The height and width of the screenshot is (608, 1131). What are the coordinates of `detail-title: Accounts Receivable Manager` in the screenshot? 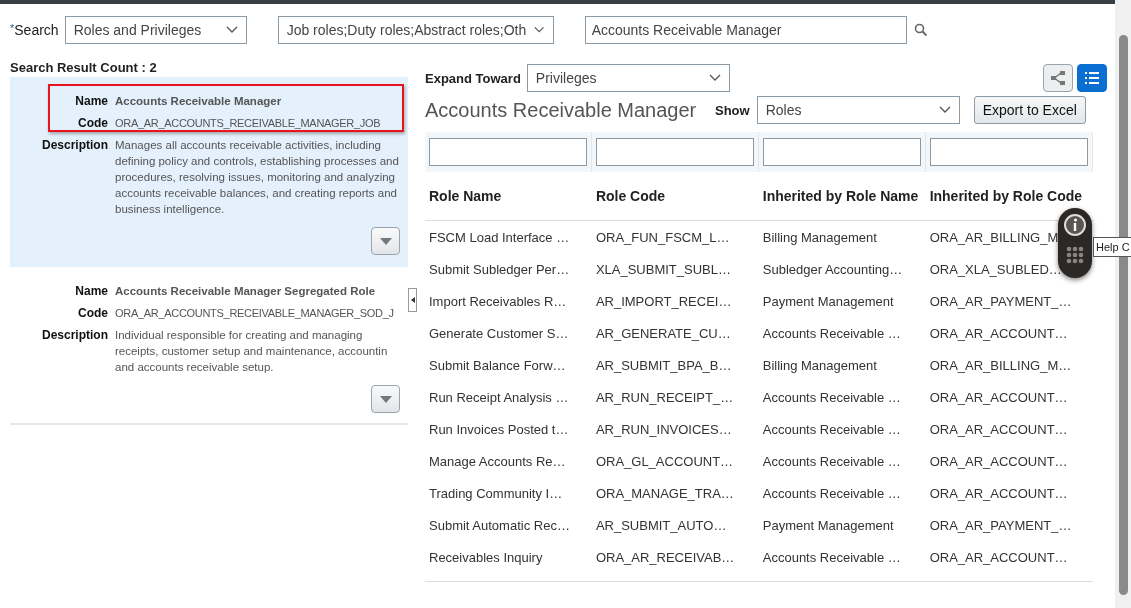 It's located at (561, 110).